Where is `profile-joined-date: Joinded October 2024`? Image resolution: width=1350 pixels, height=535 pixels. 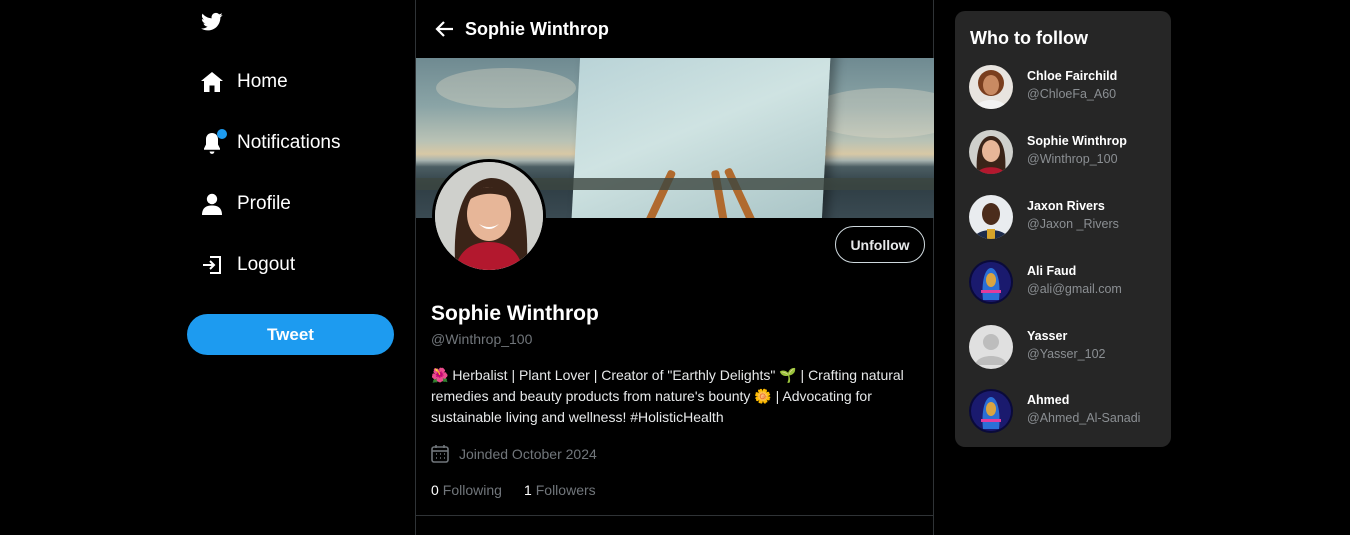 profile-joined-date: Joinded October 2024 is located at coordinates (514, 453).